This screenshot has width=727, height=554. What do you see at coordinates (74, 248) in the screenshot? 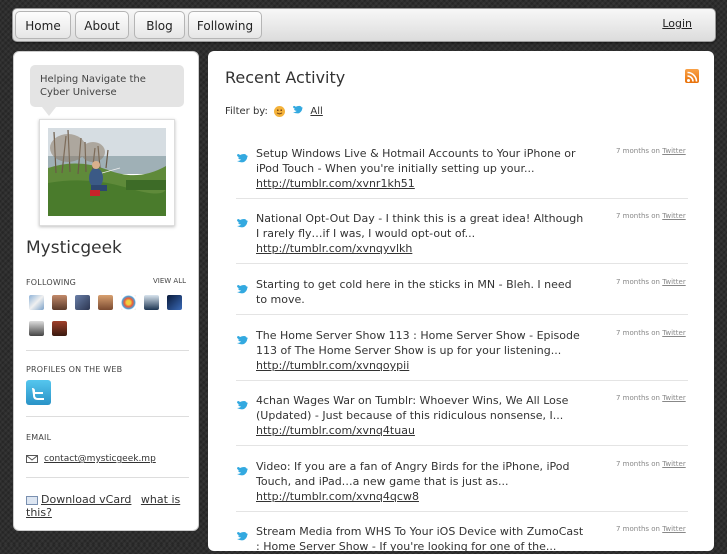
I see `profile-name: Mysticgeek` at bounding box center [74, 248].